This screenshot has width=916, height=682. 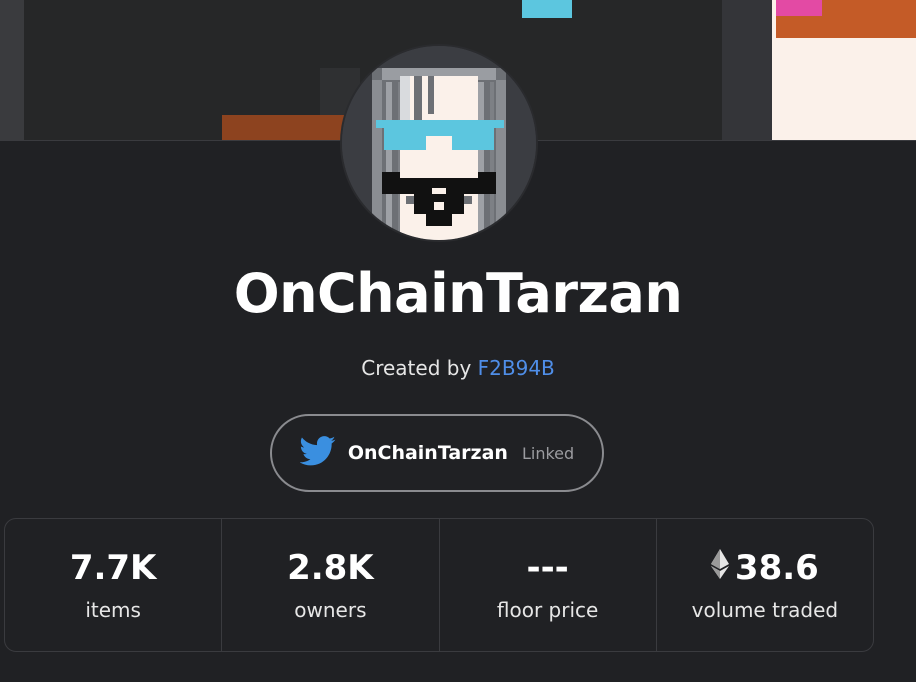 I want to click on stat-volume-traded: 38.6 volume traded, so click(x=765, y=585).